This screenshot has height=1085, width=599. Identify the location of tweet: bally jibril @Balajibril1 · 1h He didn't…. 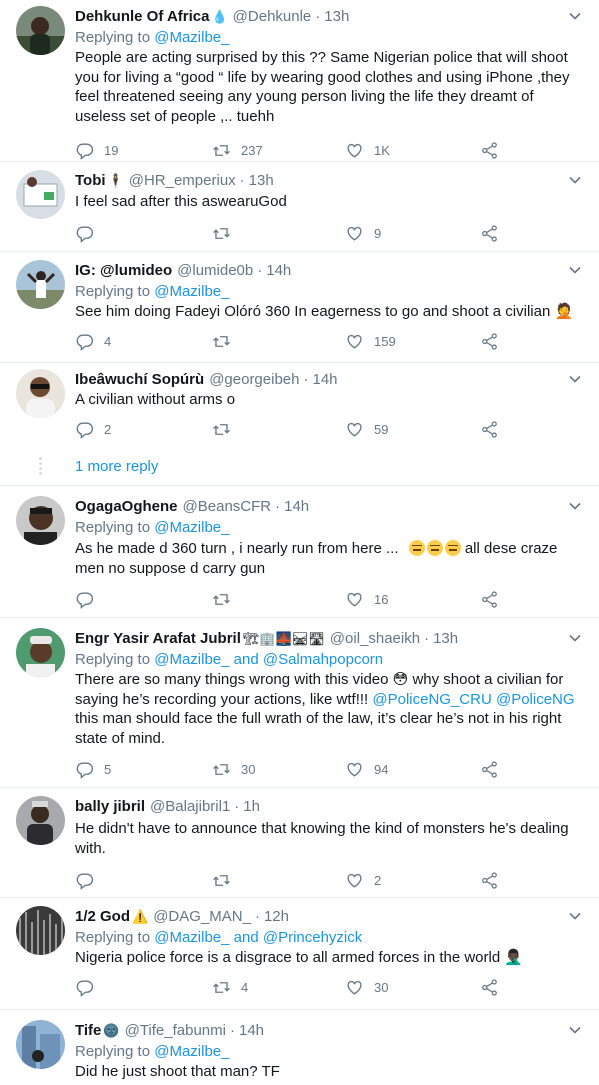
(299, 843).